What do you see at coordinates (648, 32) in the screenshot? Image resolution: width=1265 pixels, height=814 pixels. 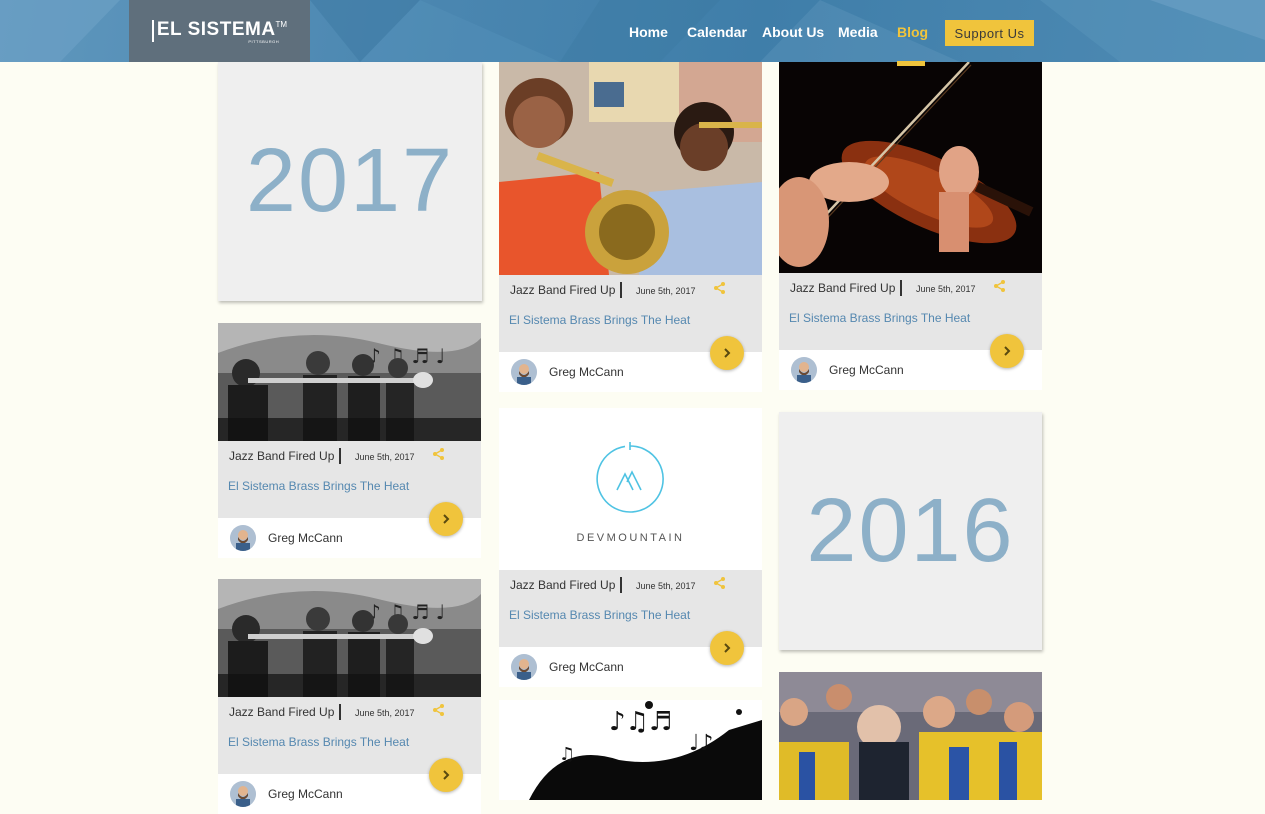 I see `nav-home: Home` at bounding box center [648, 32].